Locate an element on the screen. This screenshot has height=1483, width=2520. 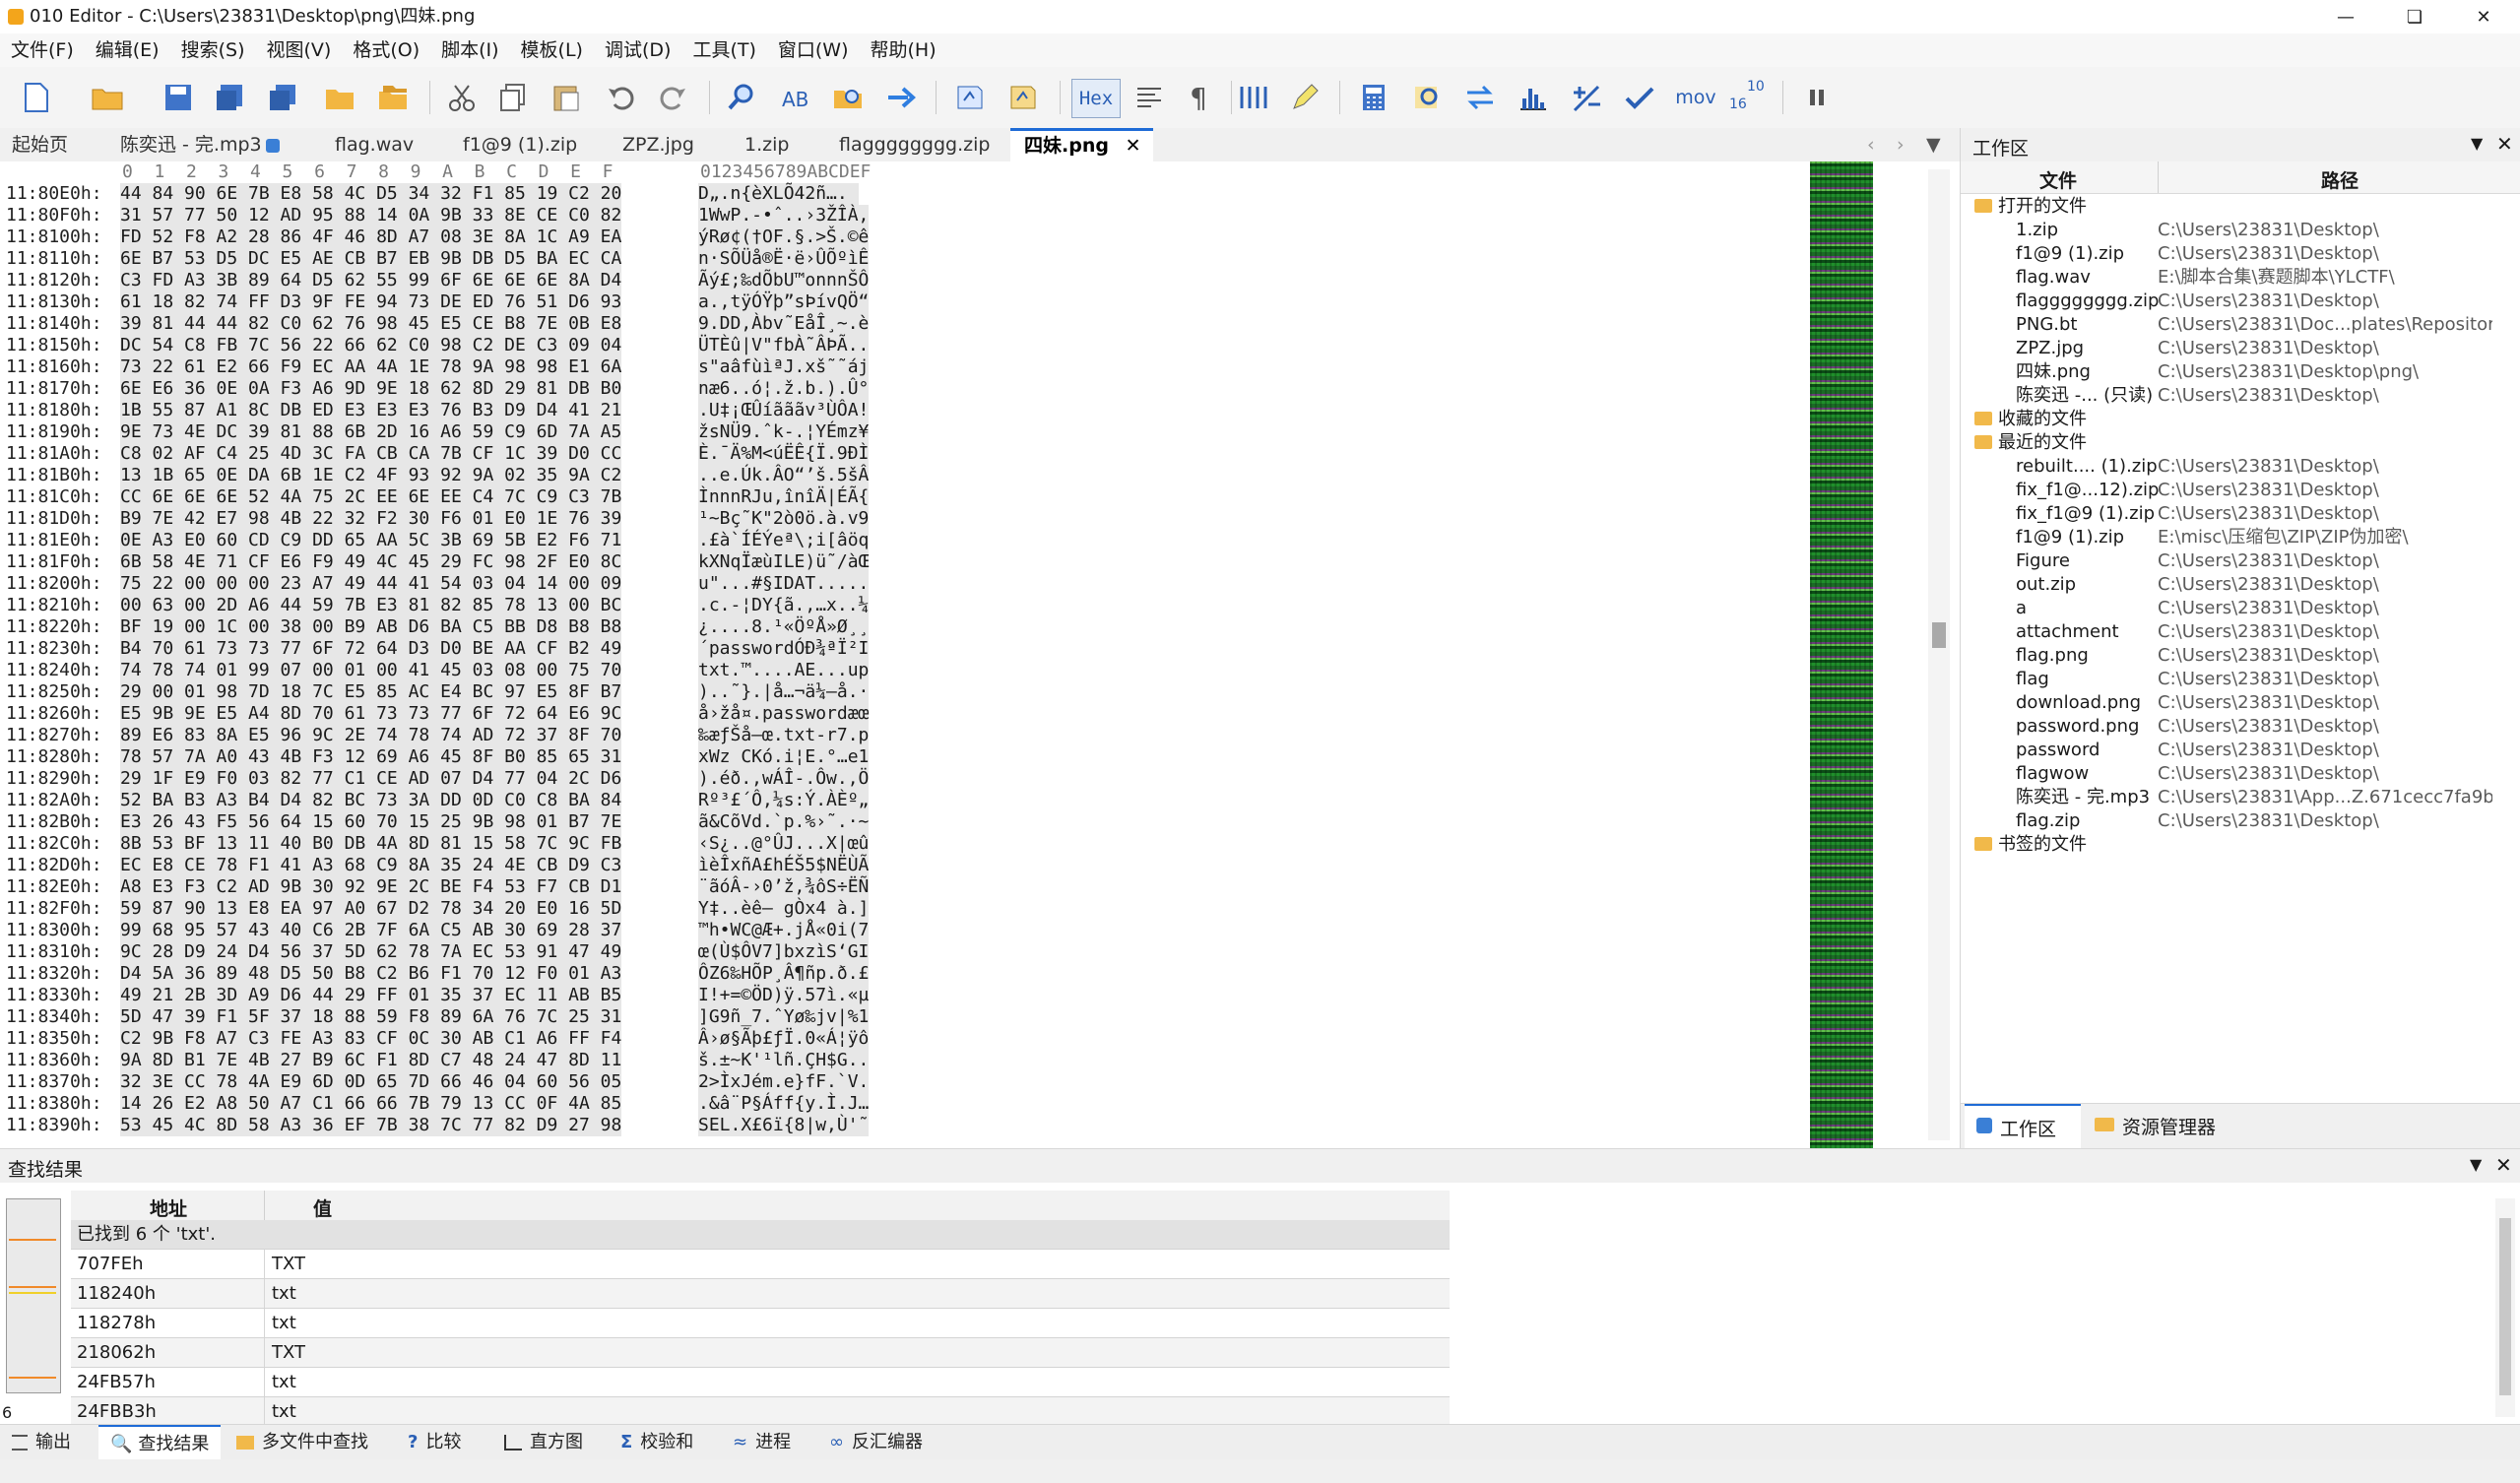
workspace-file-item: 陈奕迅 -... (只读) C:\Users\23831\Desktop\ is located at coordinates (2240, 396).